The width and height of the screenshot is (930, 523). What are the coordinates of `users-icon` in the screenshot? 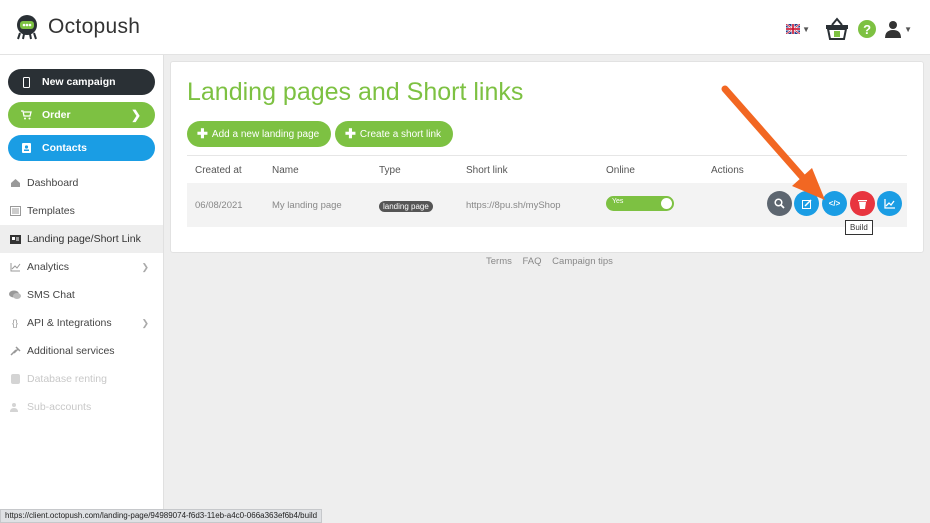 It's located at (15, 407).